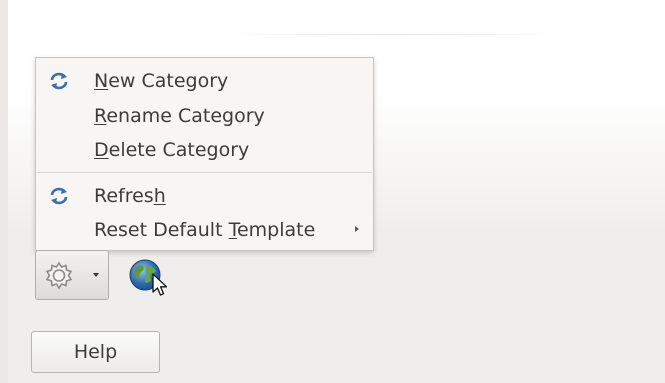  Describe the element at coordinates (160, 284) in the screenshot. I see `mouse-cursor-icon` at that location.